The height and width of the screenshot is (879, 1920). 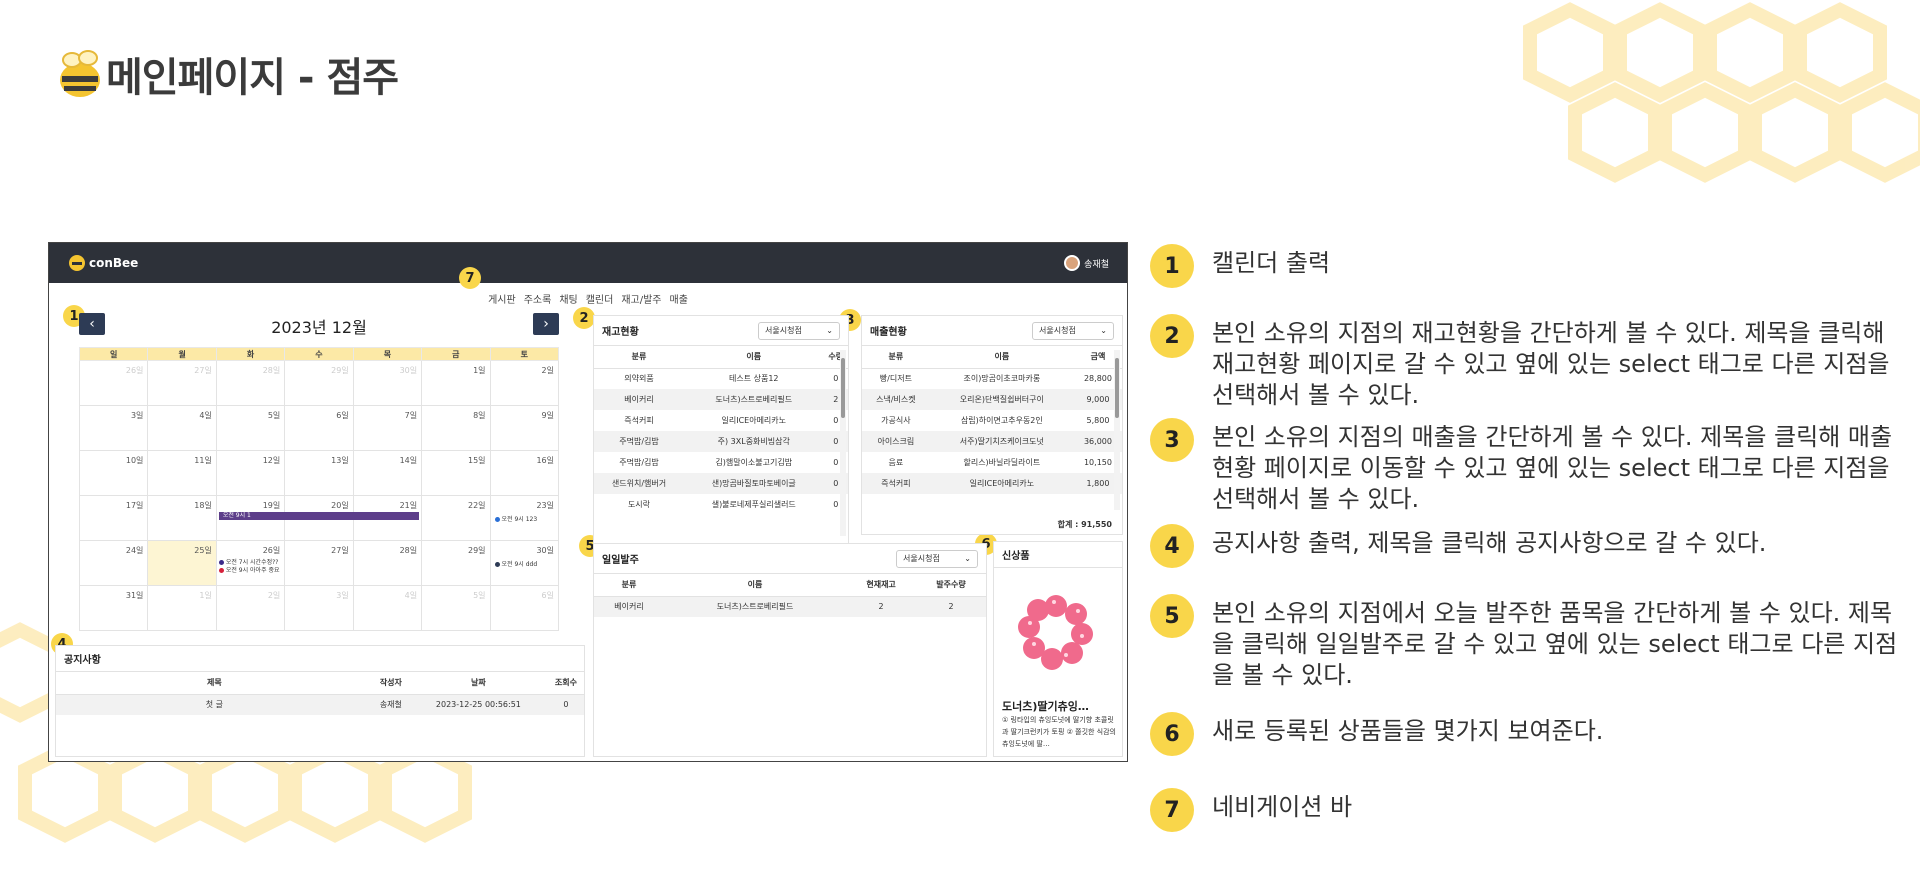 What do you see at coordinates (1489, 543) in the screenshot?
I see `legend-text: 공지사항 출력, 제목을 클릭해 공지사항으로 갈 수 있다.` at bounding box center [1489, 543].